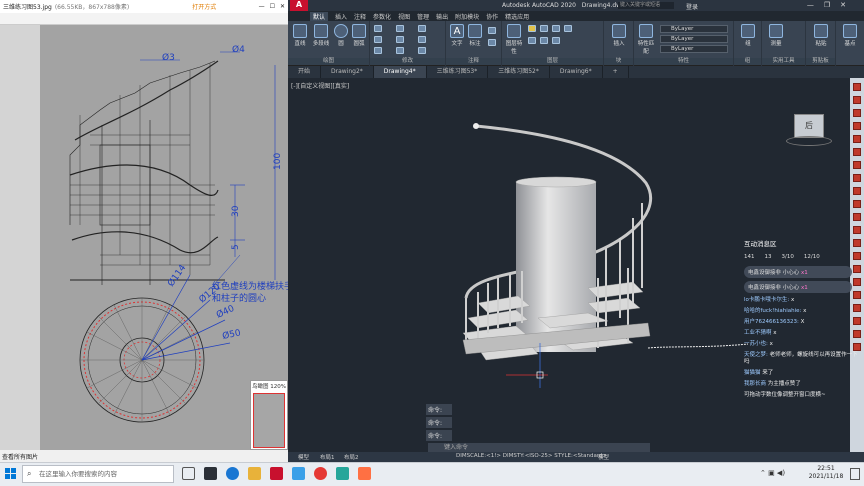 This screenshot has height=486, width=864. Describe the element at coordinates (320, 473) in the screenshot. I see `video-app-icon` at that location.